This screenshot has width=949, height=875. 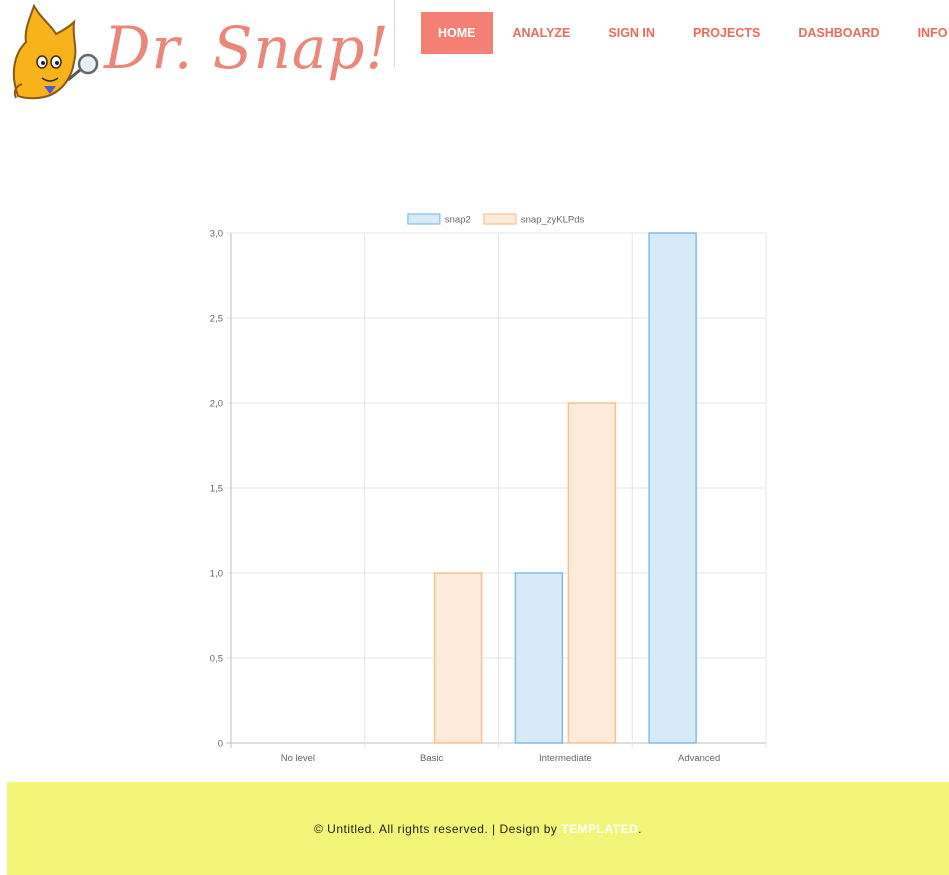 What do you see at coordinates (458, 220) in the screenshot?
I see `legend-label: snap2` at bounding box center [458, 220].